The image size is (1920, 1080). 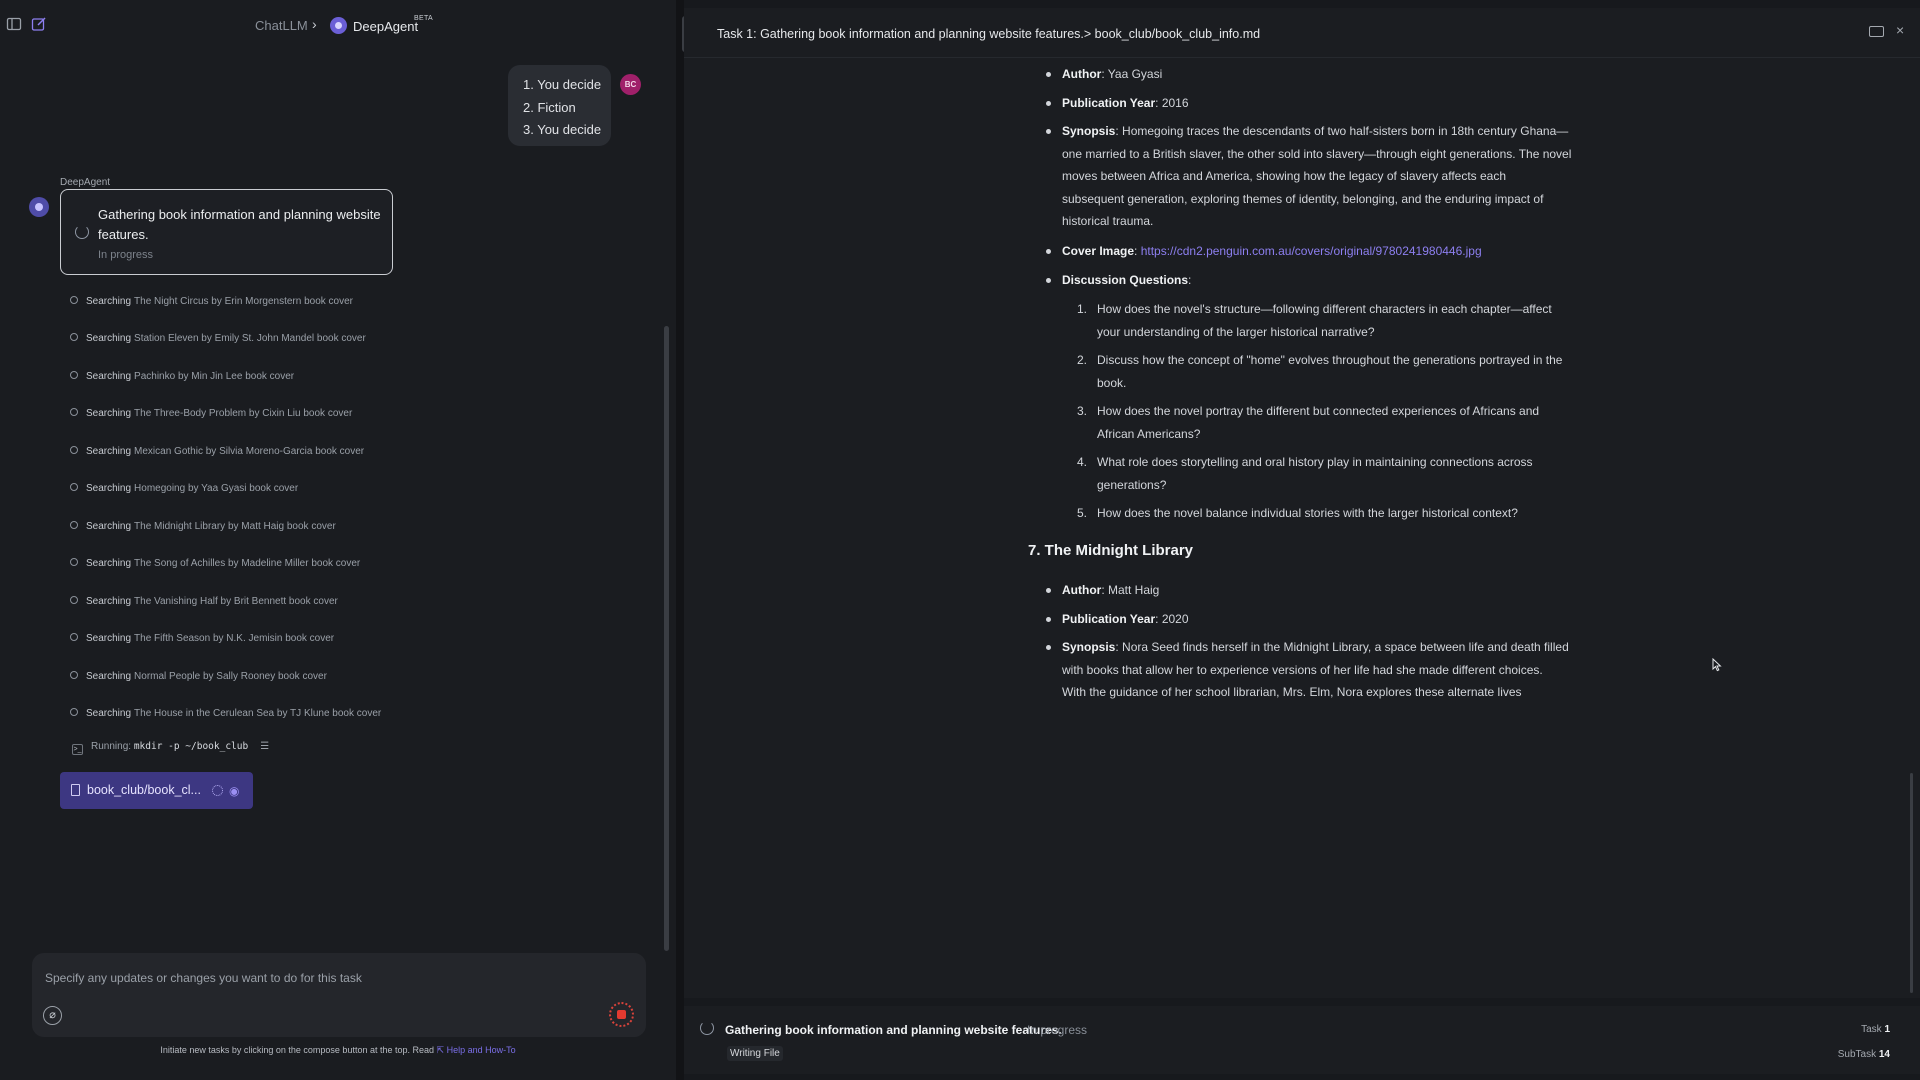 What do you see at coordinates (1911, 883) in the screenshot?
I see `document-scrollbar` at bounding box center [1911, 883].